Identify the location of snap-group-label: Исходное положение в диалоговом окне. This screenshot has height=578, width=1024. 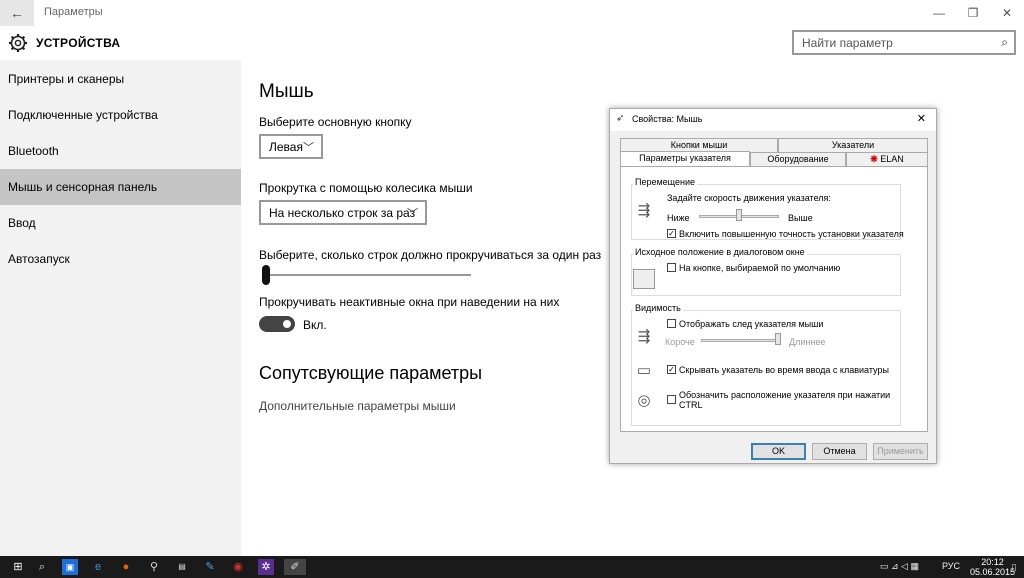
(720, 252).